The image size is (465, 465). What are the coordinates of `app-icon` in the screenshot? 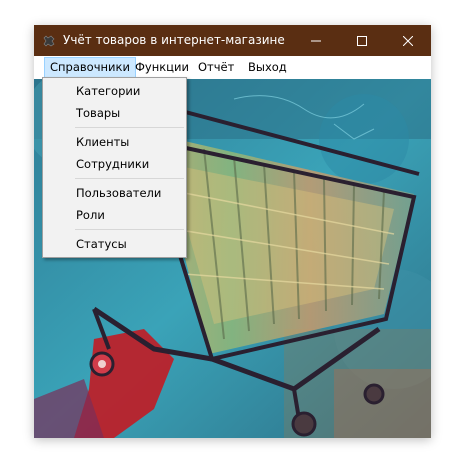 It's located at (49, 41).